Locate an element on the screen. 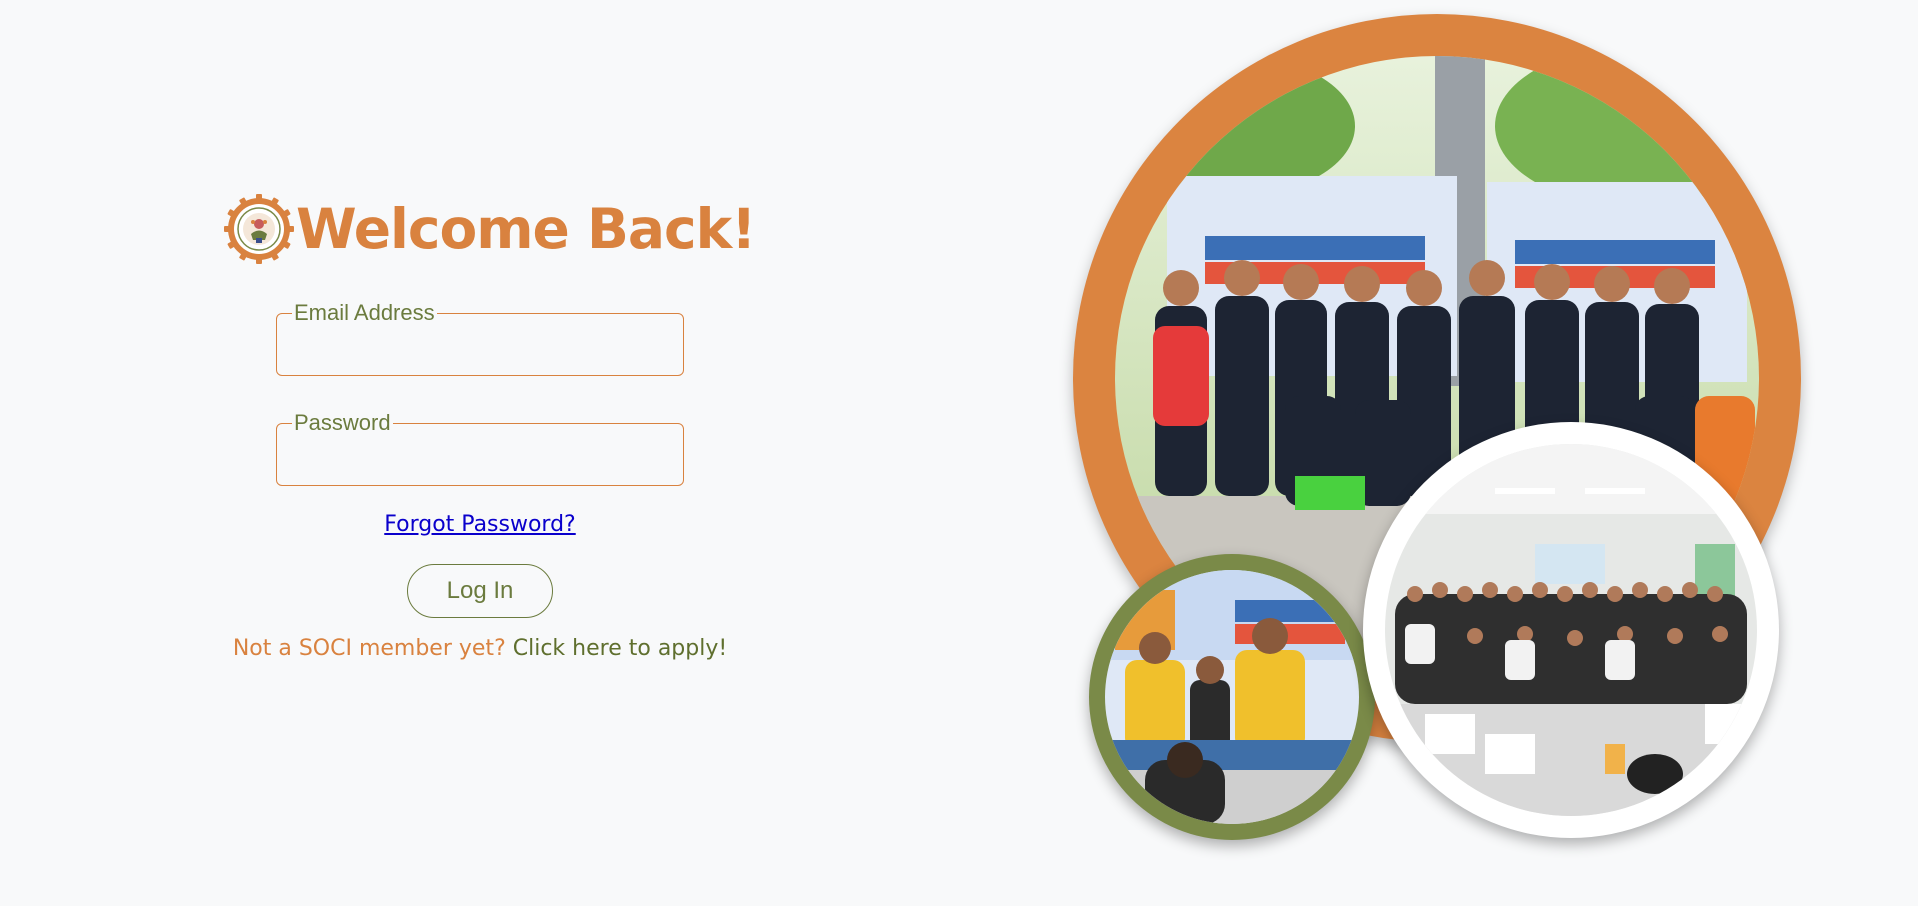 This screenshot has height=906, width=1918. email-field: Email Address is located at coordinates (480, 338).